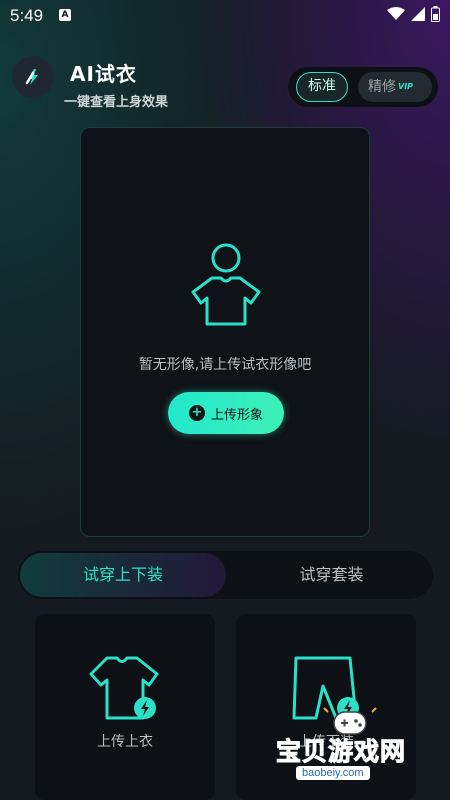 This screenshot has width=450, height=800. What do you see at coordinates (226, 284) in the screenshot?
I see `person-icon` at bounding box center [226, 284].